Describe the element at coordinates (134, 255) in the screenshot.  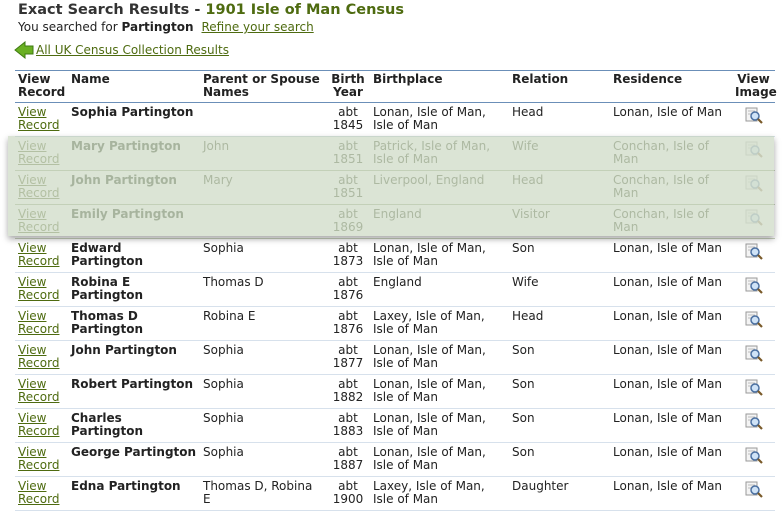
I see `person-name: Edward Partington` at that location.